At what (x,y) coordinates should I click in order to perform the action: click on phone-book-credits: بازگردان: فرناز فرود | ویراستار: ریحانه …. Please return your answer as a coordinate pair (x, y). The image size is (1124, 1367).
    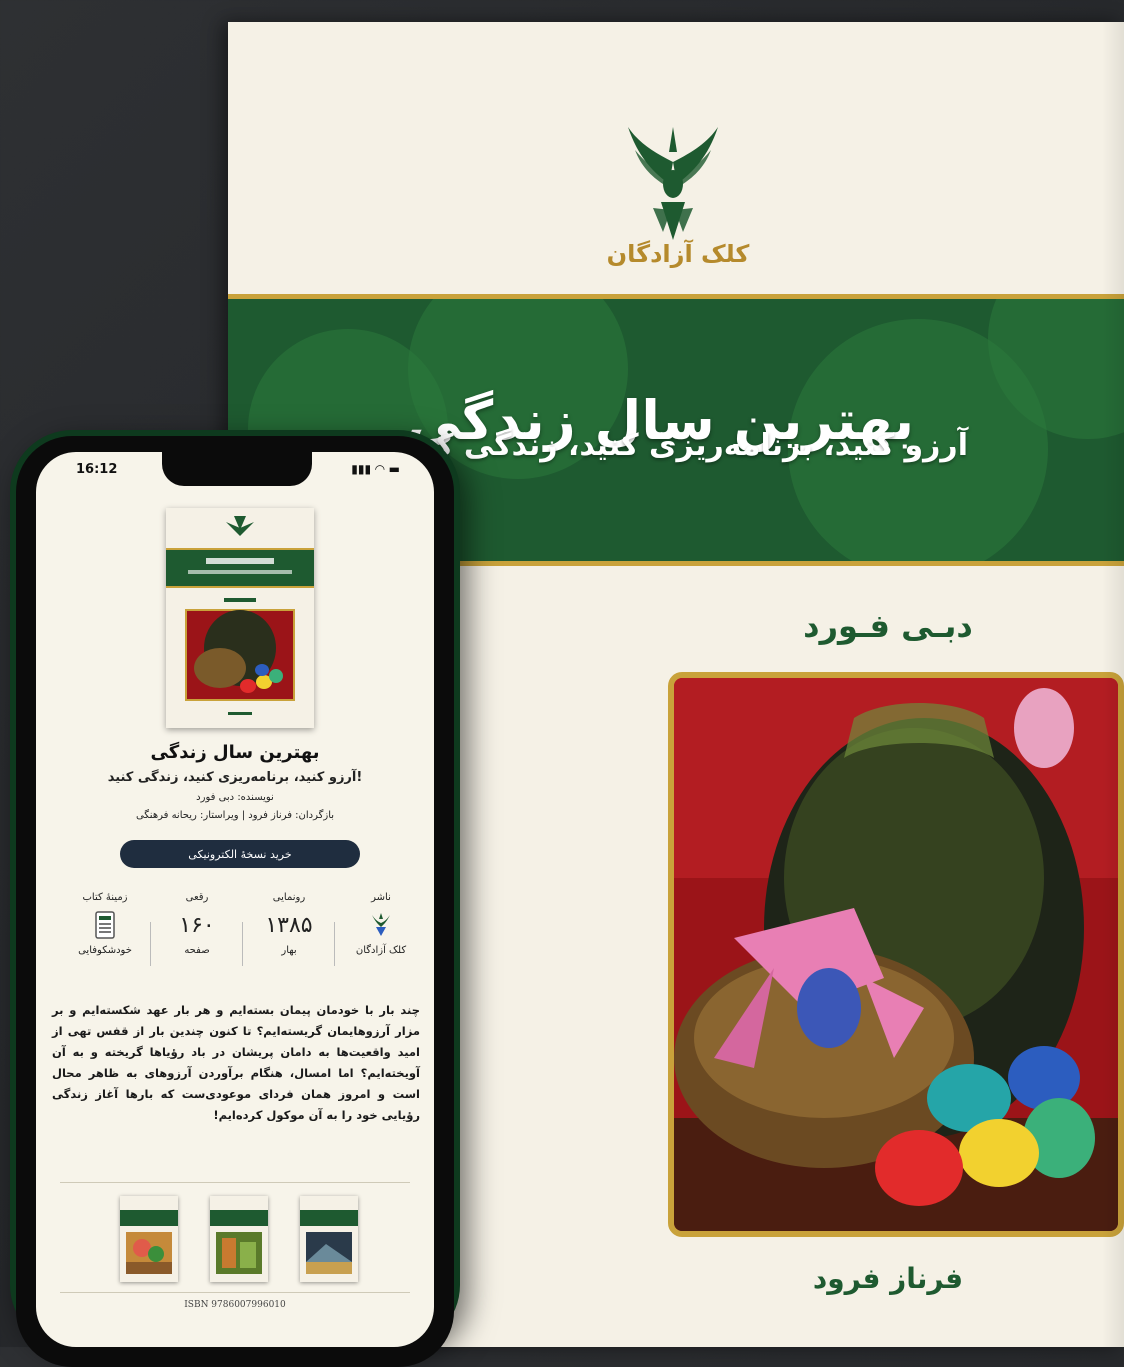
    Looking at the image, I should click on (235, 815).